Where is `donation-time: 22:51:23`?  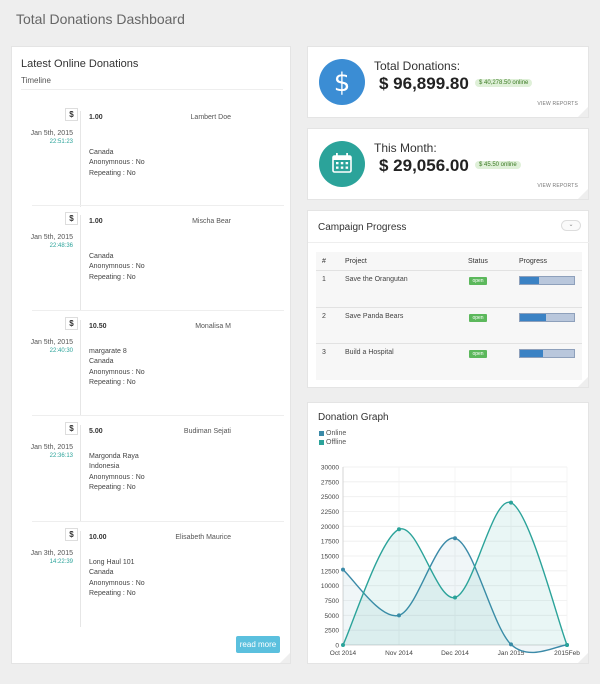
donation-time: 22:51:23 is located at coordinates (61, 142).